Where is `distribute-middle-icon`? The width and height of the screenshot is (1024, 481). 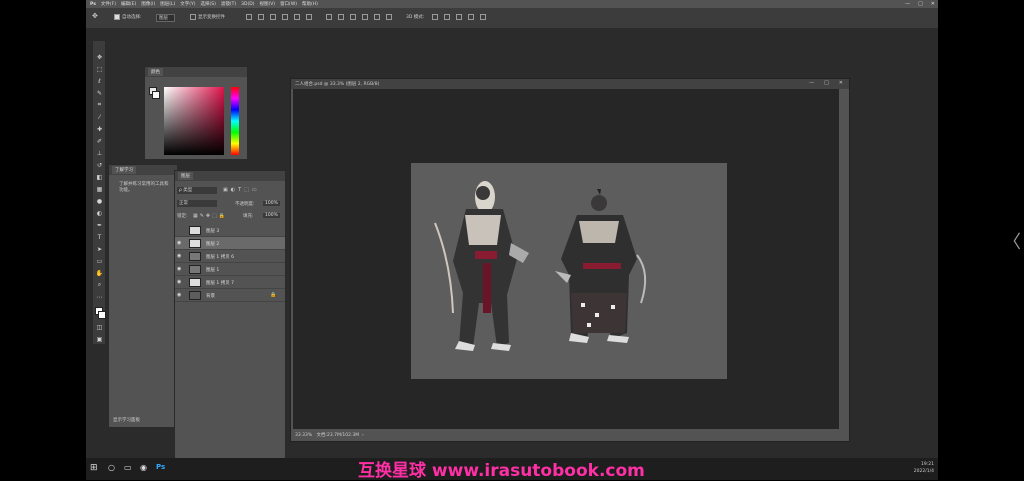
distribute-middle-icon is located at coordinates (341, 17).